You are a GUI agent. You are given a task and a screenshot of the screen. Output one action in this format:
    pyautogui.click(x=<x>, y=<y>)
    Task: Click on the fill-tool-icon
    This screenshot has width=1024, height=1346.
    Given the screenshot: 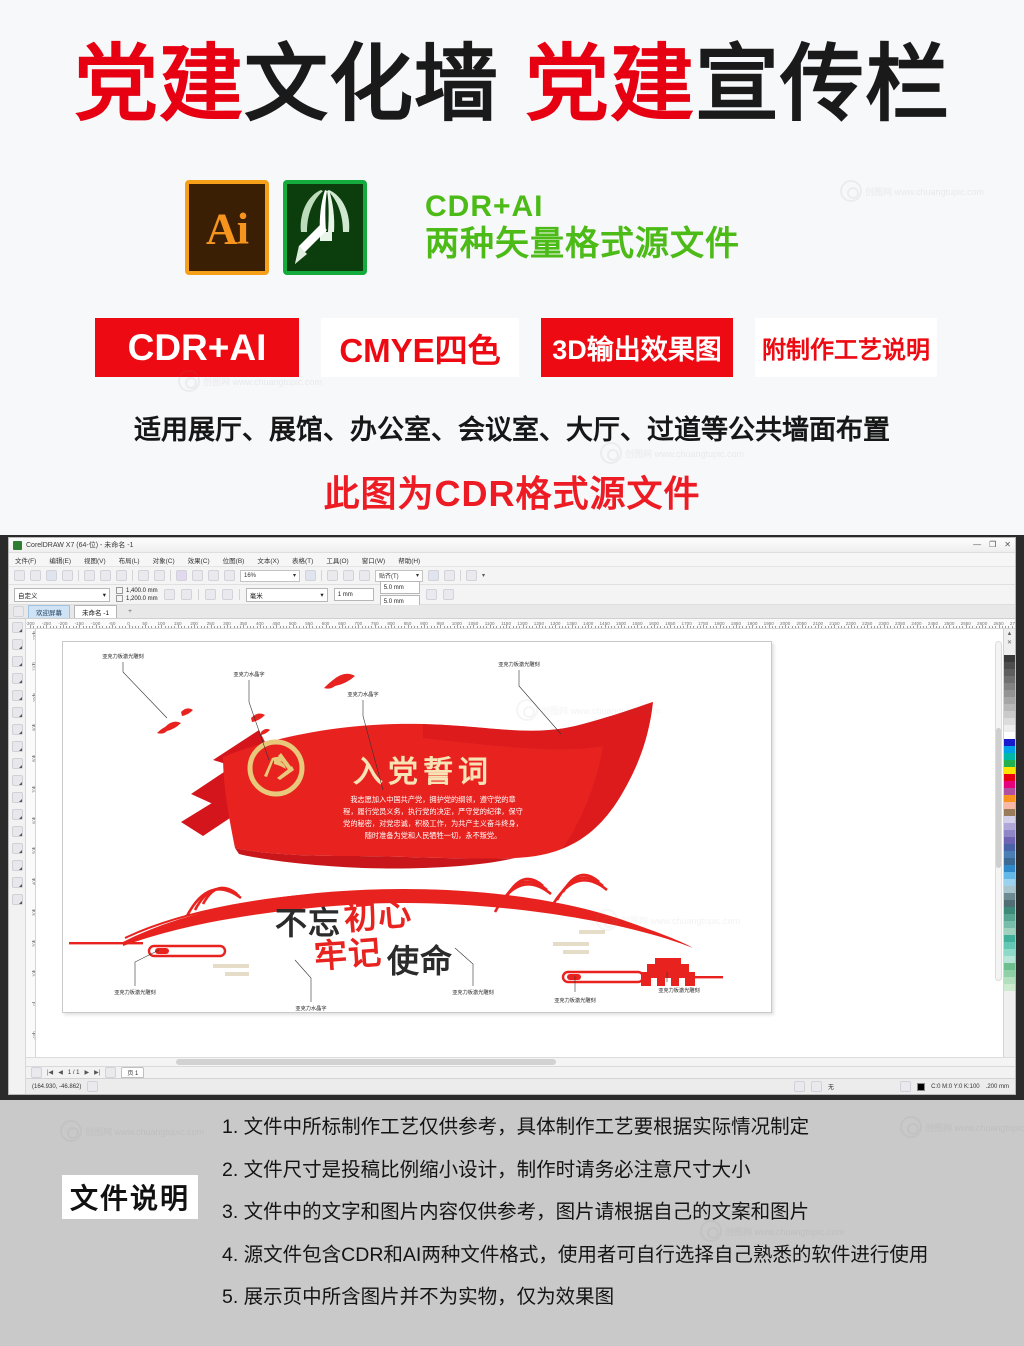 What is the action you would take?
    pyautogui.click(x=17, y=882)
    